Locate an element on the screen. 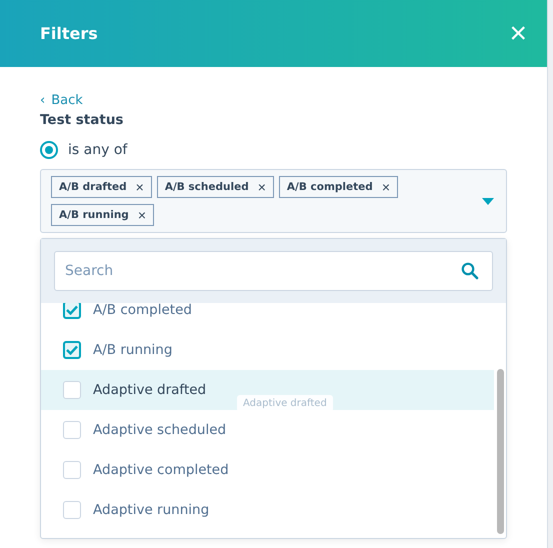  option-label: Adaptive drafted is located at coordinates (149, 390).